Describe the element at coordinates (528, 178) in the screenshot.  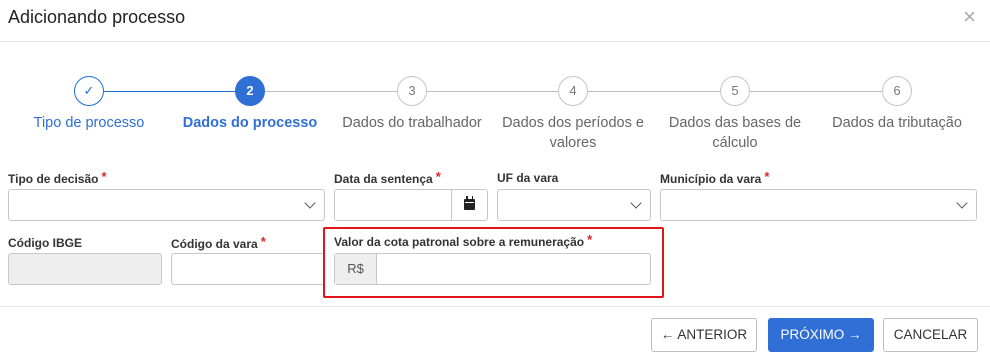
I see `uf-vara-label: UF da vara` at that location.